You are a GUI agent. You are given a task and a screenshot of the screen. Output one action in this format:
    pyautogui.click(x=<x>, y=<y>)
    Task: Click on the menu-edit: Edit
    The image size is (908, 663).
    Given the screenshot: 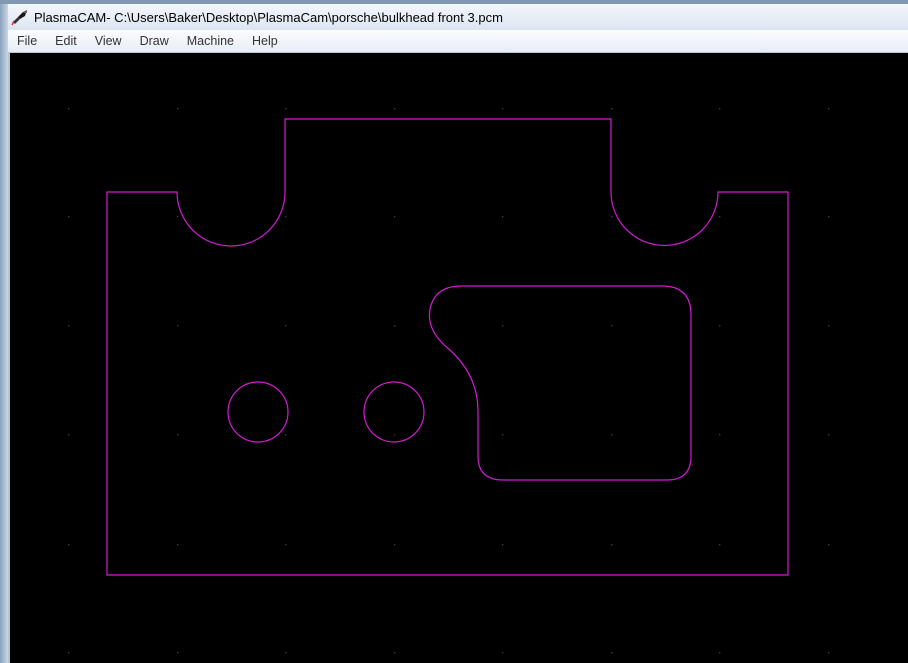 What is the action you would take?
    pyautogui.click(x=66, y=41)
    